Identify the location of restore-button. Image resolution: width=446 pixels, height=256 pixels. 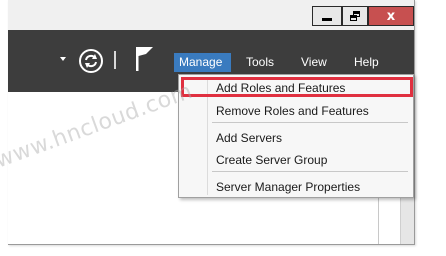
(355, 16).